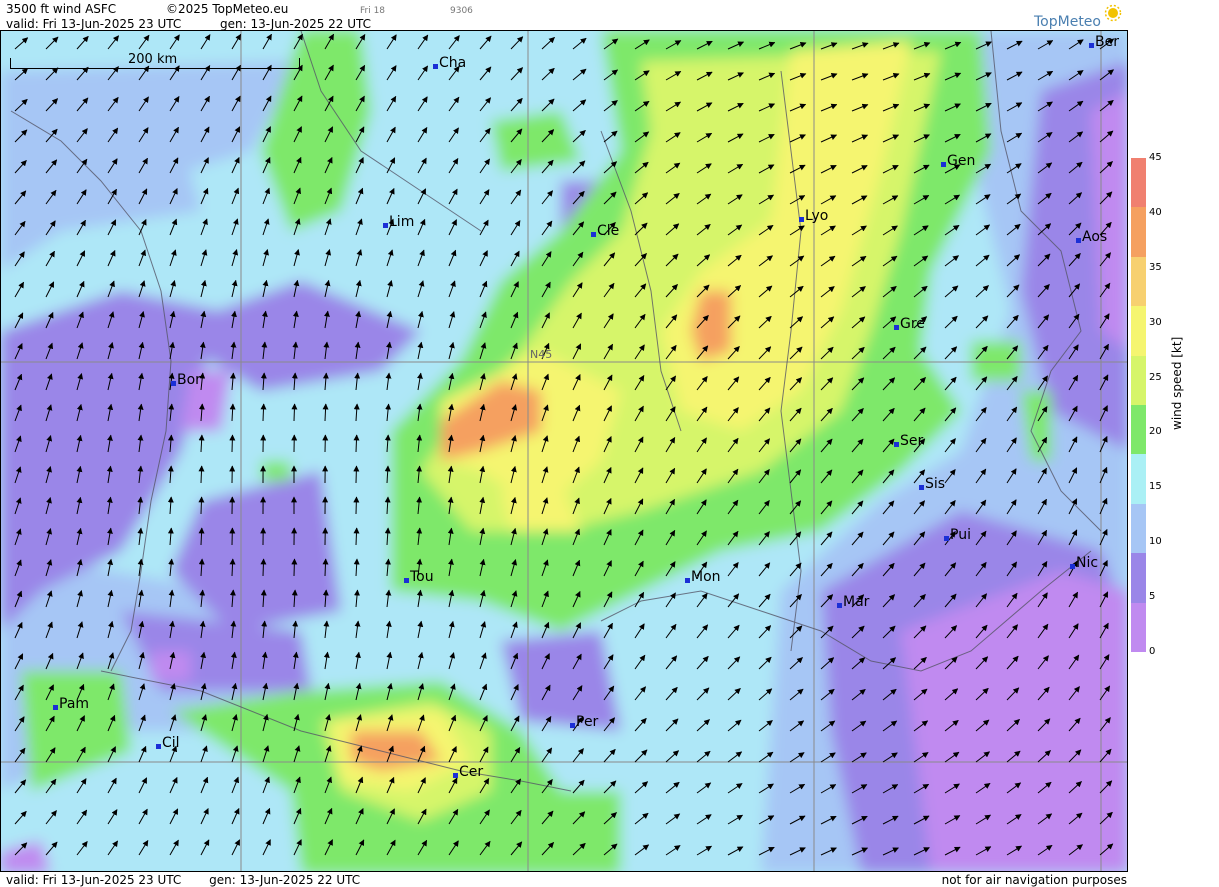 The width and height of the screenshot is (1219, 887). I want to click on city-label: Nic, so click(1084, 563).